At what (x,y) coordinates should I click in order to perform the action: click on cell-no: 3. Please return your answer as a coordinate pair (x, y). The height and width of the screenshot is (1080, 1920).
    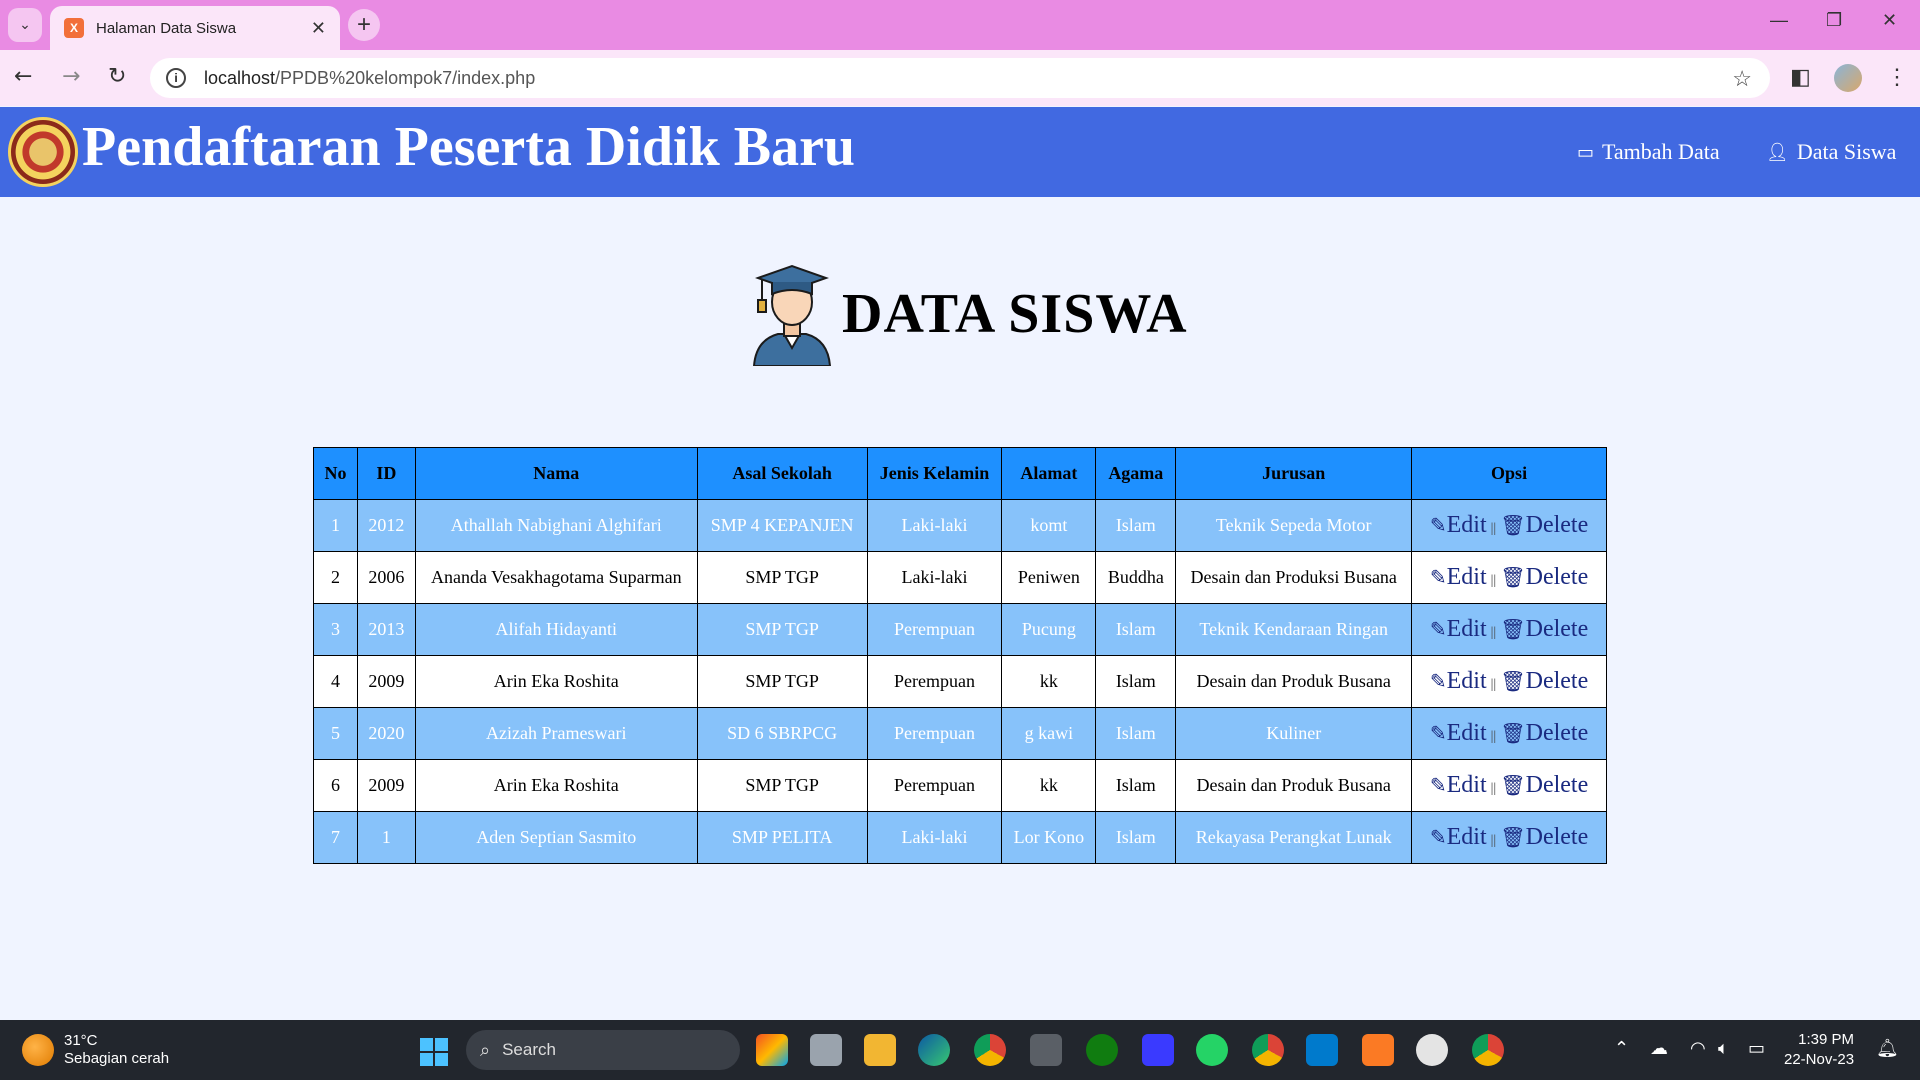
    Looking at the image, I should click on (335, 629).